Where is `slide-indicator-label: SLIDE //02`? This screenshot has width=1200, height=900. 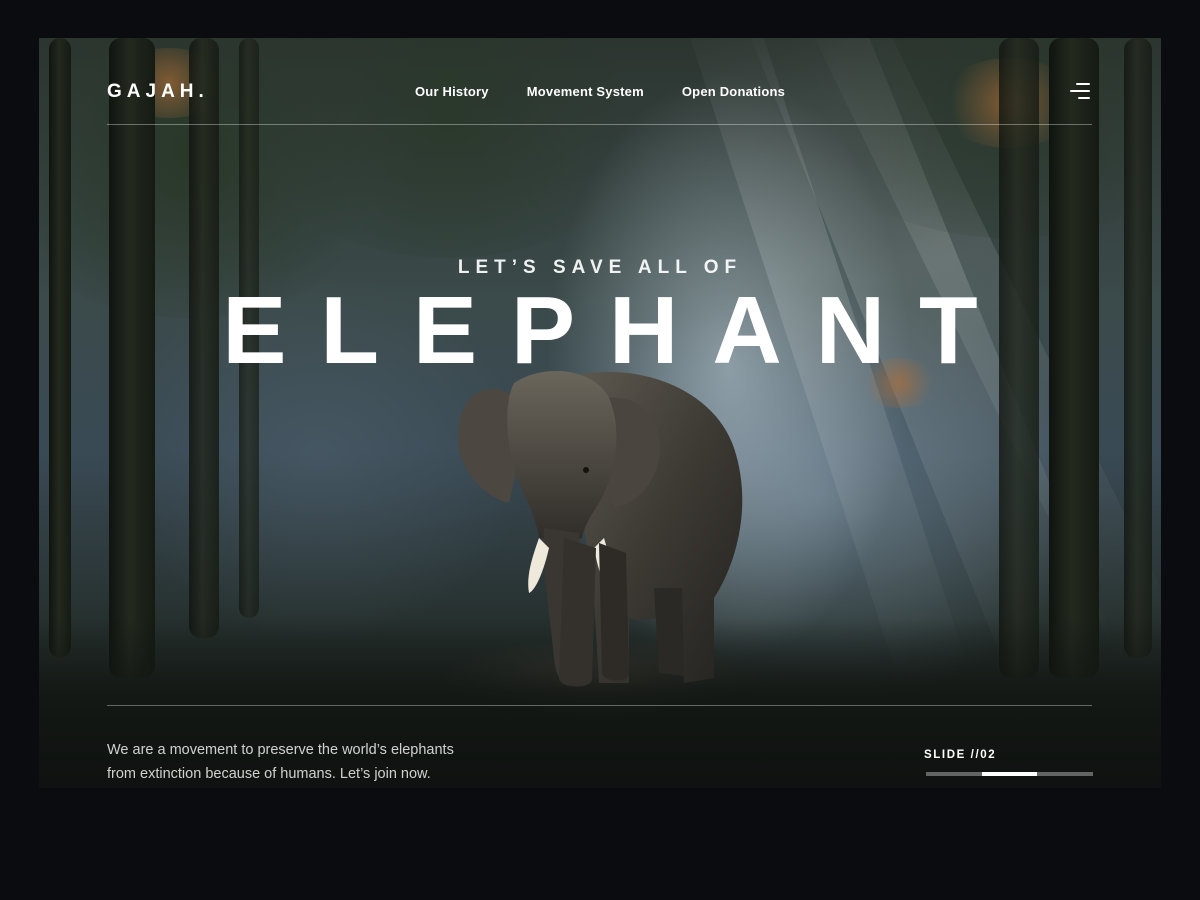 slide-indicator-label: SLIDE //02 is located at coordinates (960, 755).